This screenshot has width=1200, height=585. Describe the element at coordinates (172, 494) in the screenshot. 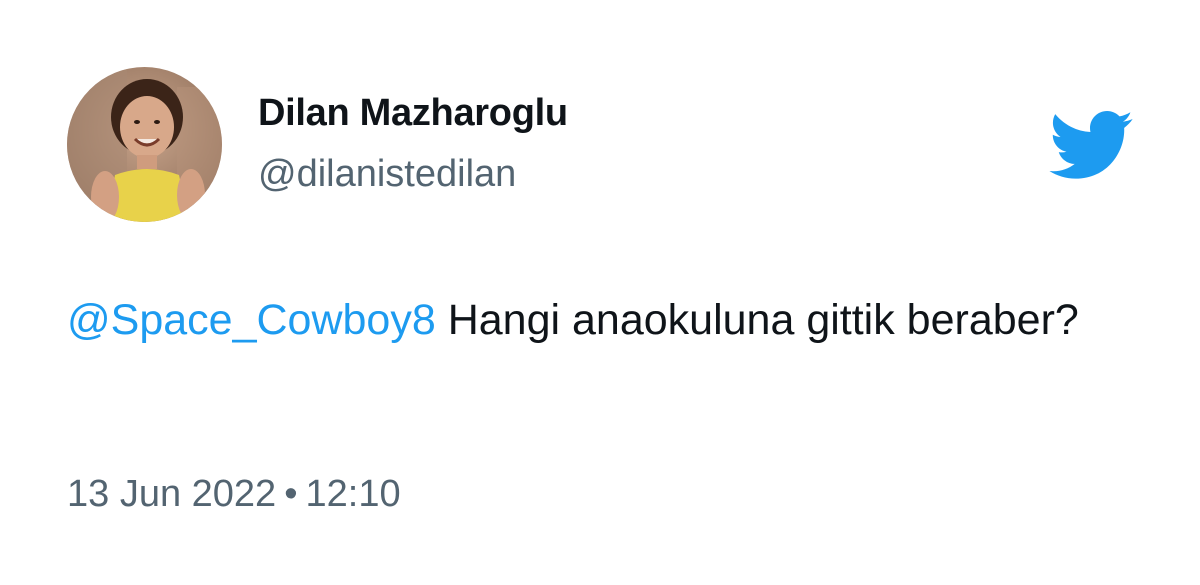

I see `tweet-date: 13 Jun 2022` at that location.